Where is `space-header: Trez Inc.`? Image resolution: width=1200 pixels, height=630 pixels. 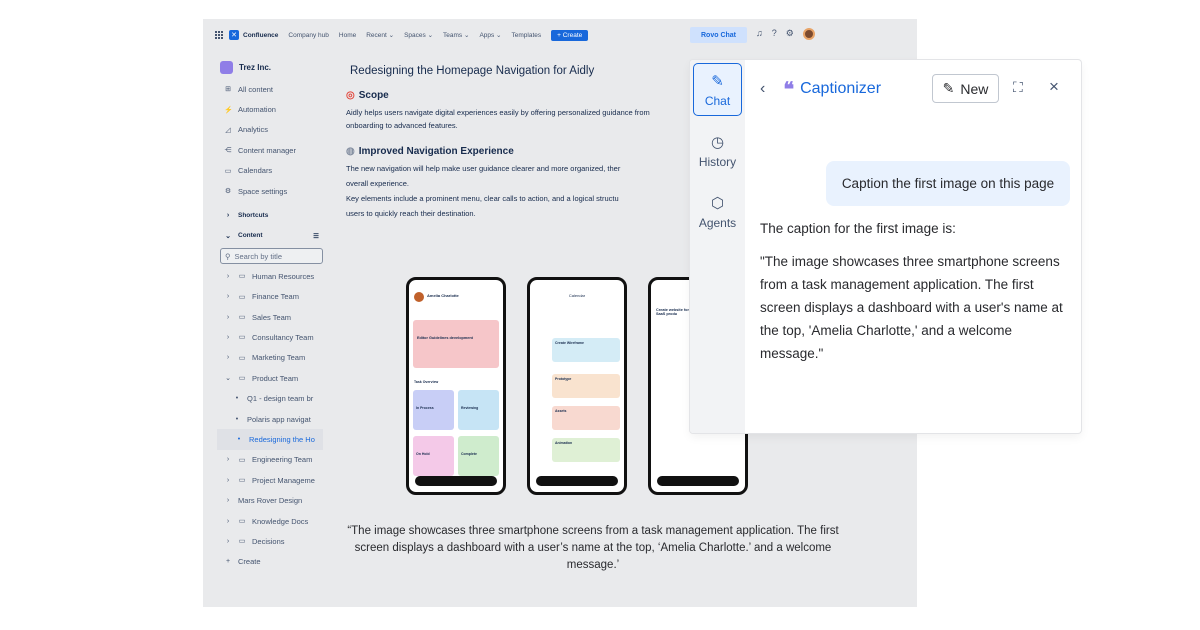 space-header: Trez Inc. is located at coordinates (271, 67).